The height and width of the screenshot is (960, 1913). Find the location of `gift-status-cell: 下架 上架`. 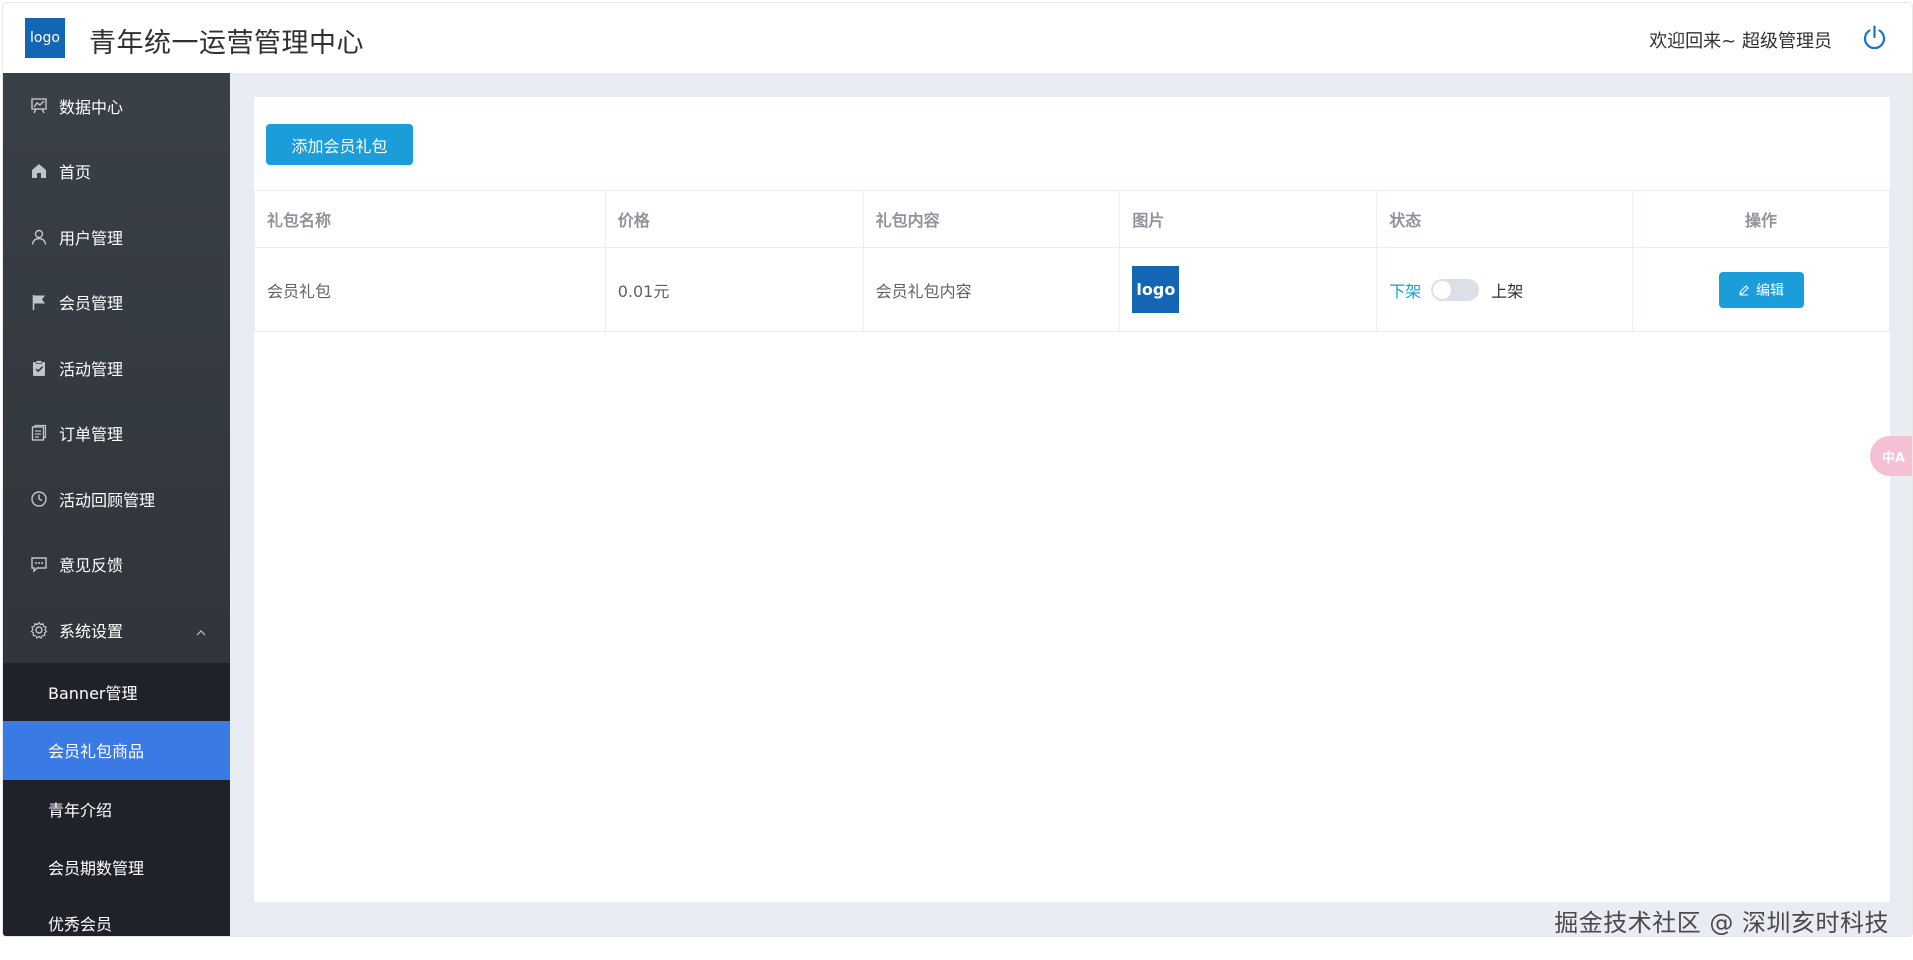

gift-status-cell: 下架 上架 is located at coordinates (1505, 289).